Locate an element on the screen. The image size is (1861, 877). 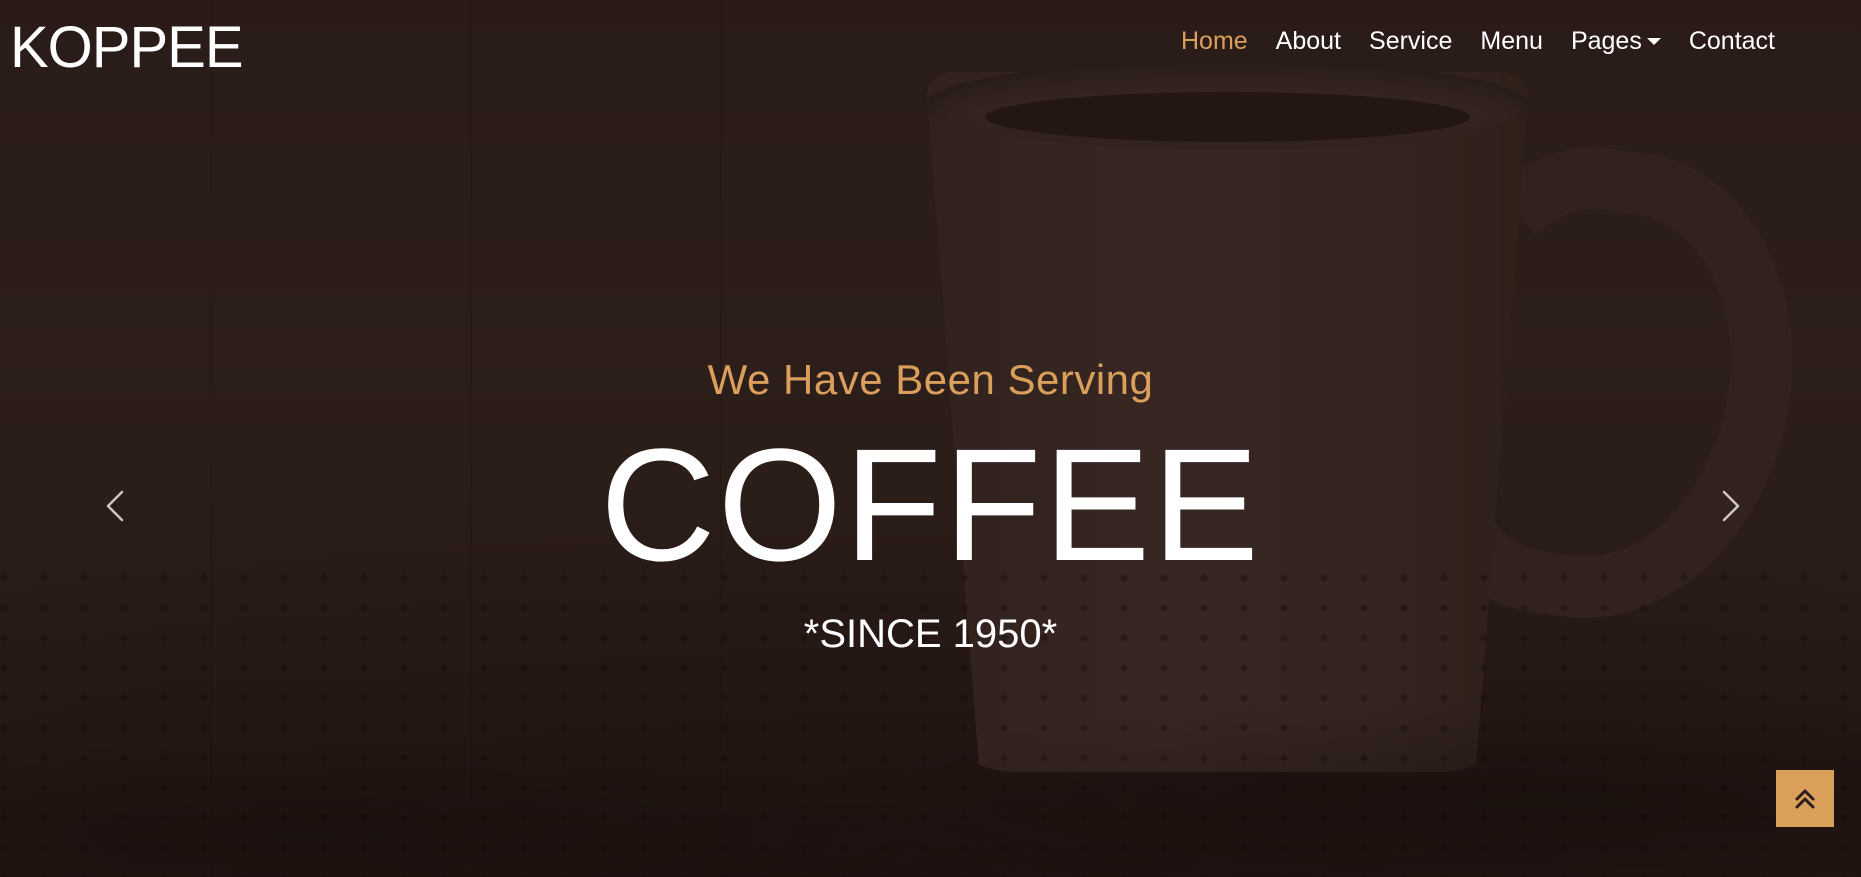
nav-item-label: About is located at coordinates (1308, 41).